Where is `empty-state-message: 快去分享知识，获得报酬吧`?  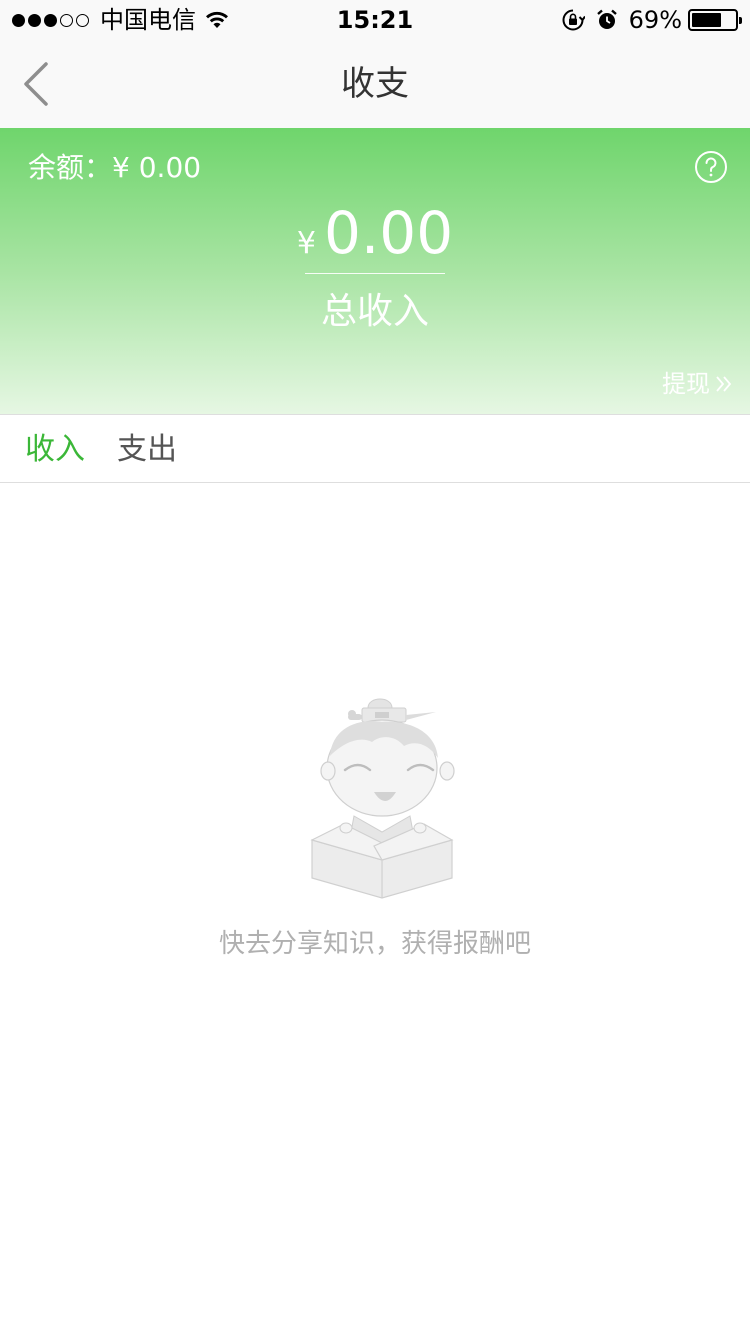
empty-state-message: 快去分享知识，获得报酬吧 is located at coordinates (374, 944).